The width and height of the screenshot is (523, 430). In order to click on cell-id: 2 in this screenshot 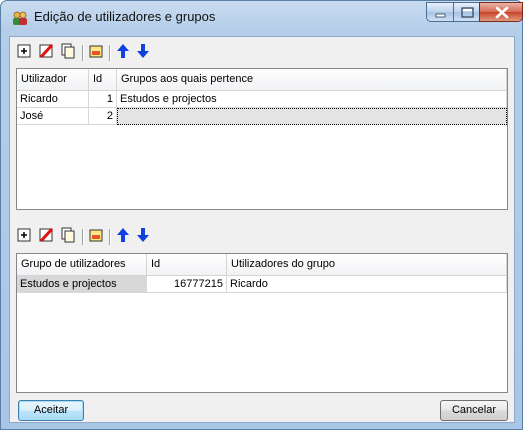, I will do `click(103, 116)`.